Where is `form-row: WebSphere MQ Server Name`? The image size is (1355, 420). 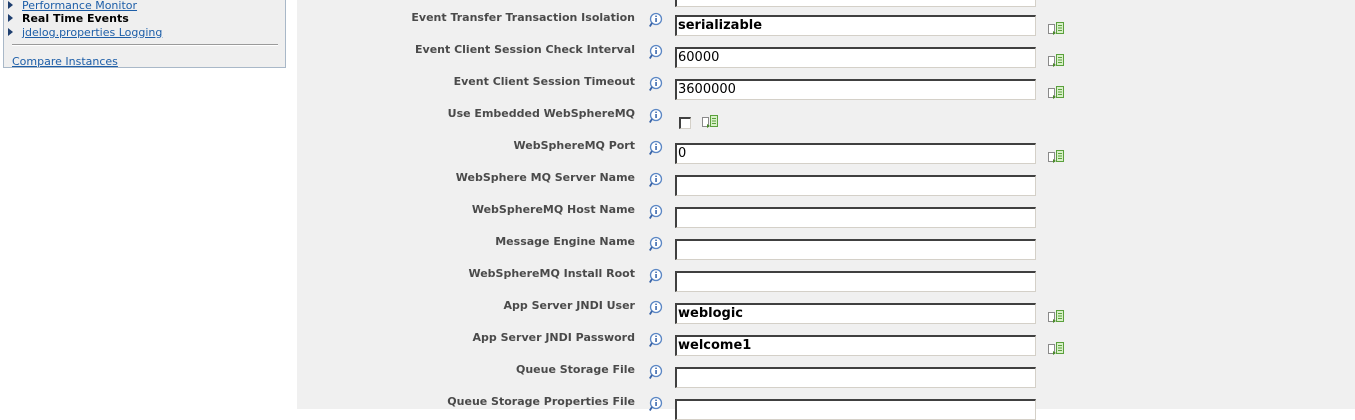 form-row: WebSphere MQ Server Name is located at coordinates (826, 183).